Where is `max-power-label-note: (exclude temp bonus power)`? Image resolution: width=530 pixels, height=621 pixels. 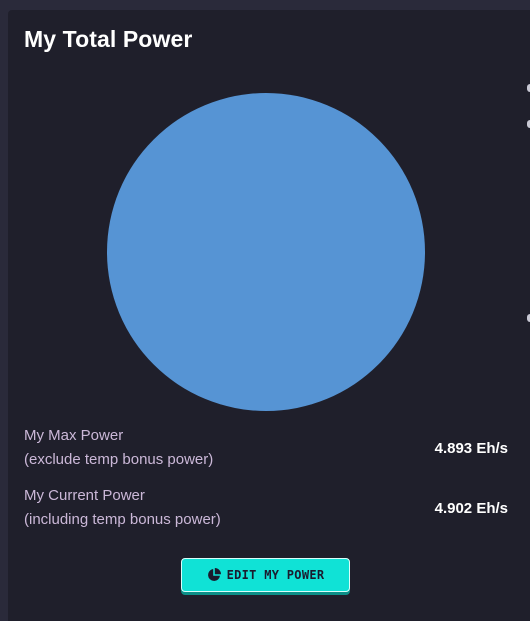
max-power-label-note: (exclude temp bonus power) is located at coordinates (119, 459).